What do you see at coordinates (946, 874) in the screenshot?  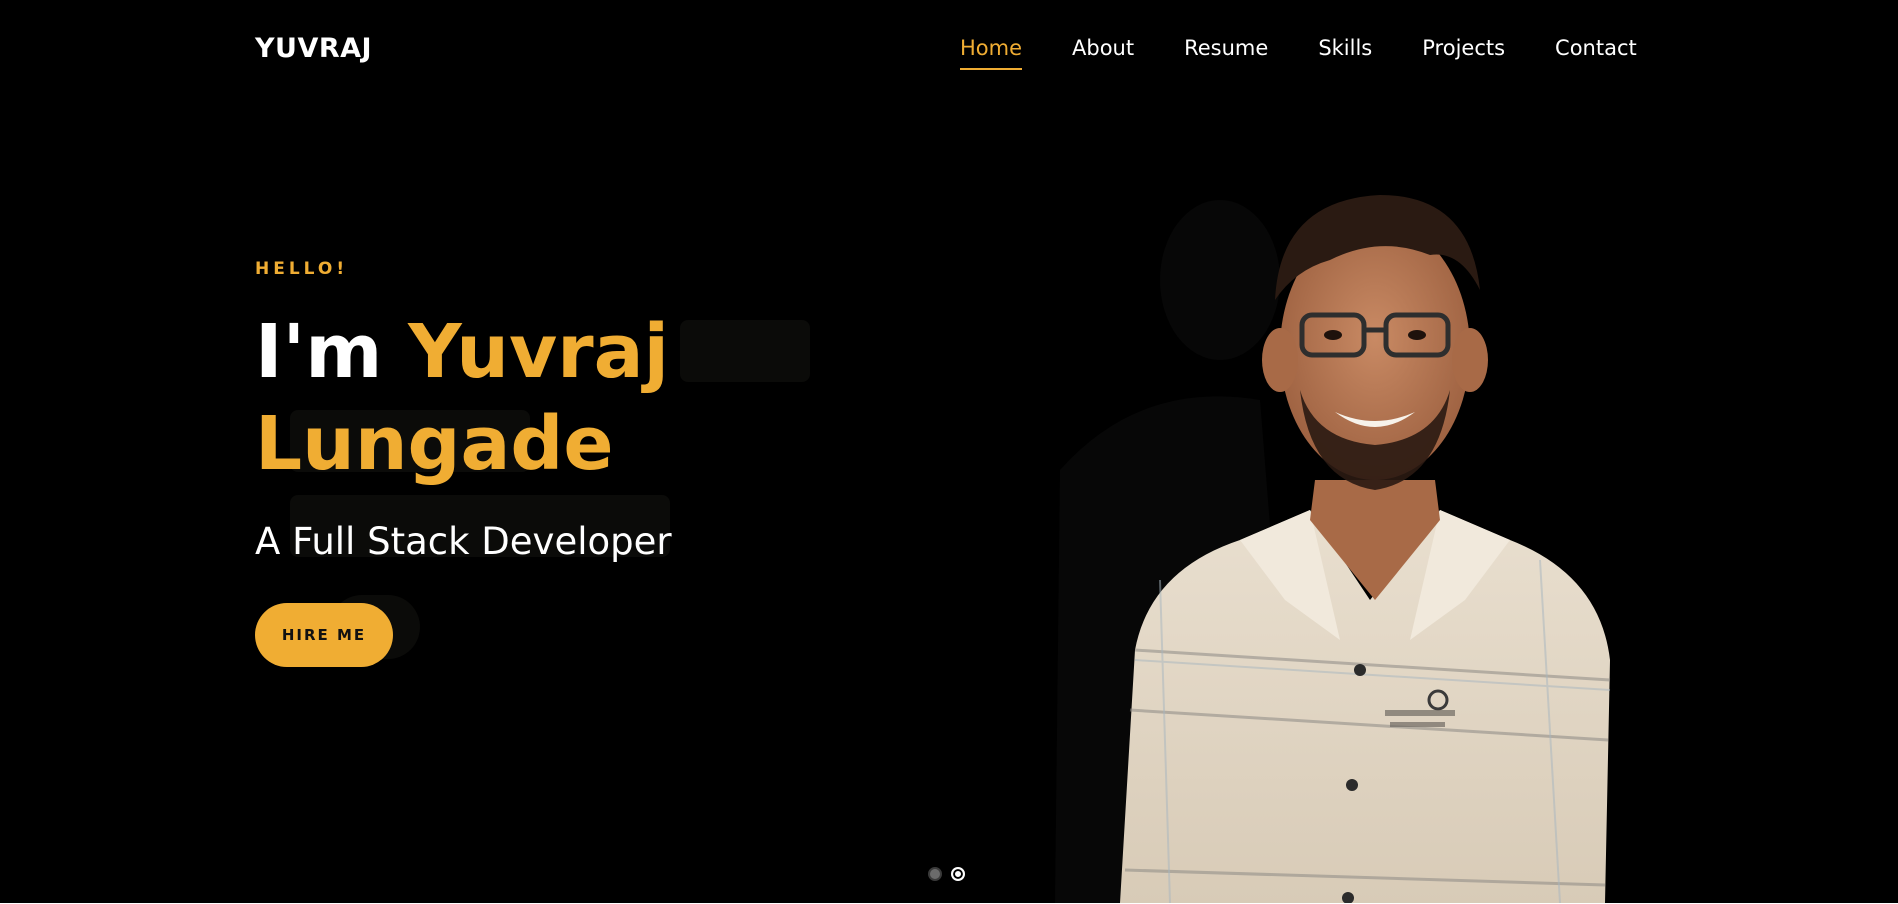 I see `slider-dots` at bounding box center [946, 874].